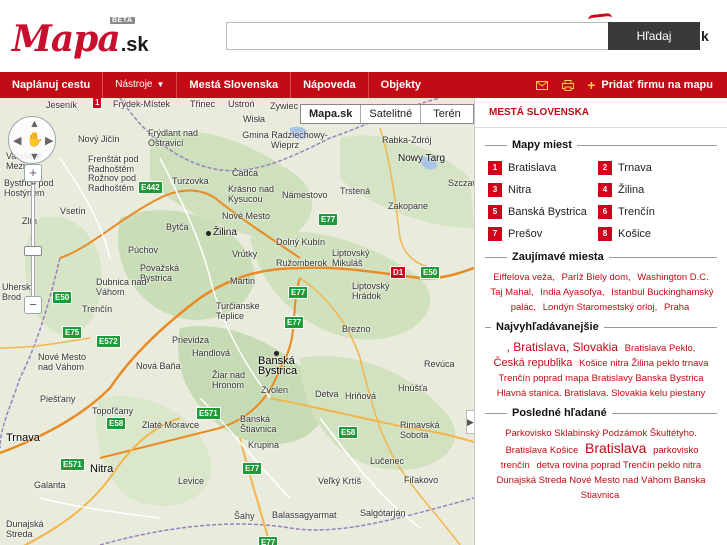 The width and height of the screenshot is (727, 545). What do you see at coordinates (294, 322) in the screenshot?
I see `road-badge: E77` at bounding box center [294, 322].